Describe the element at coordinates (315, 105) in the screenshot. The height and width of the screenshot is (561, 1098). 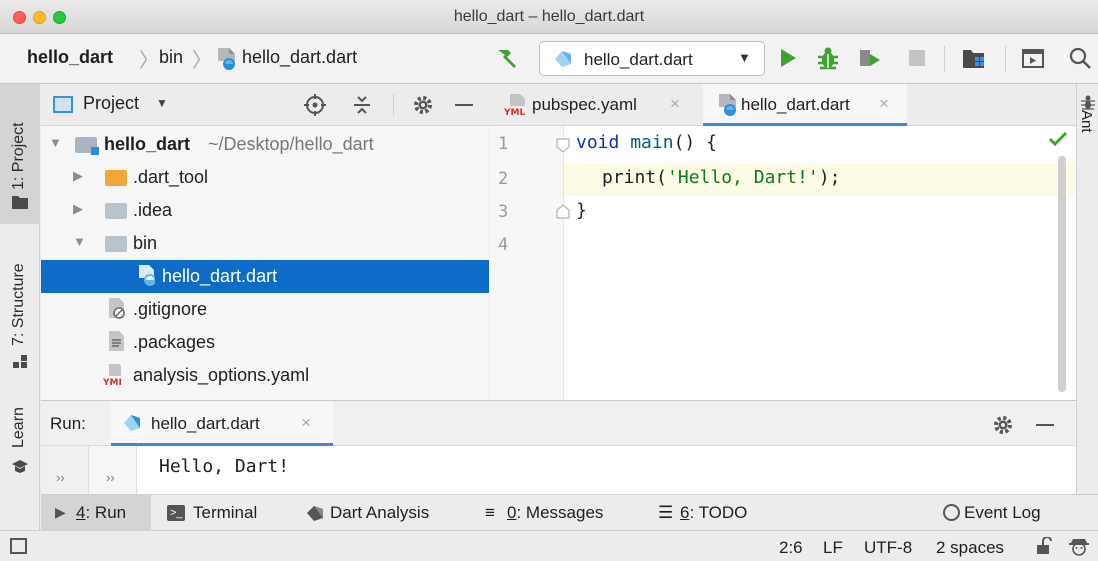
I see `locate-crosshair-icon` at that location.